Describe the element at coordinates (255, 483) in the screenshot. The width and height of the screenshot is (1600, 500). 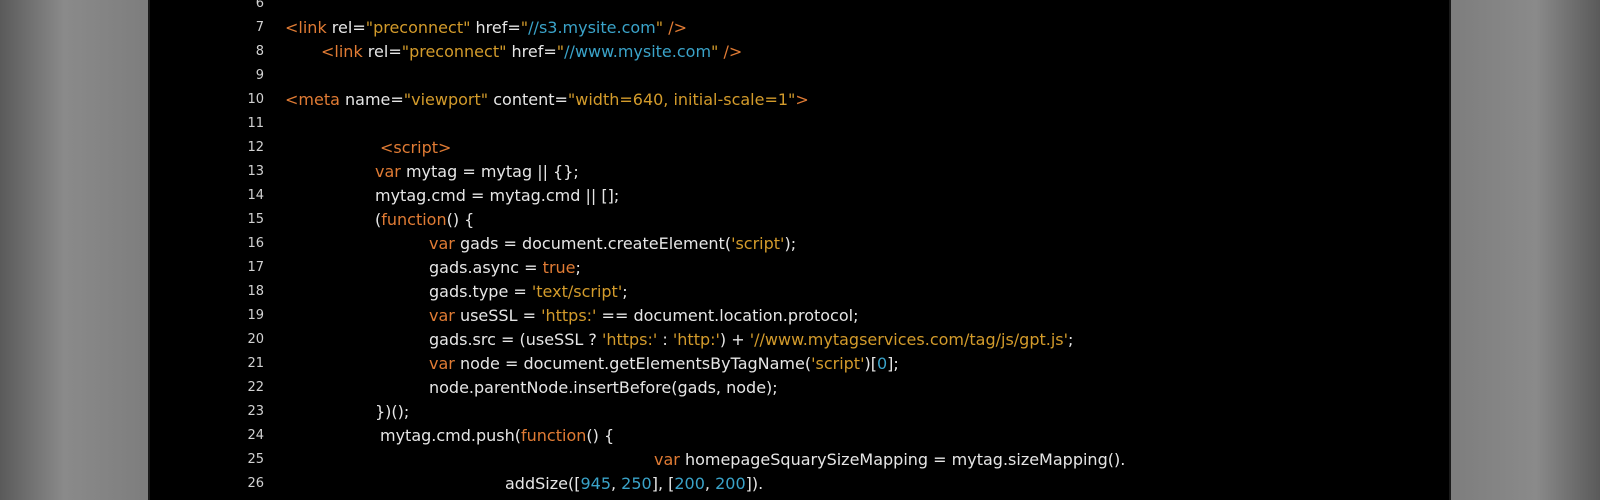
I see `line-number: 26` at that location.